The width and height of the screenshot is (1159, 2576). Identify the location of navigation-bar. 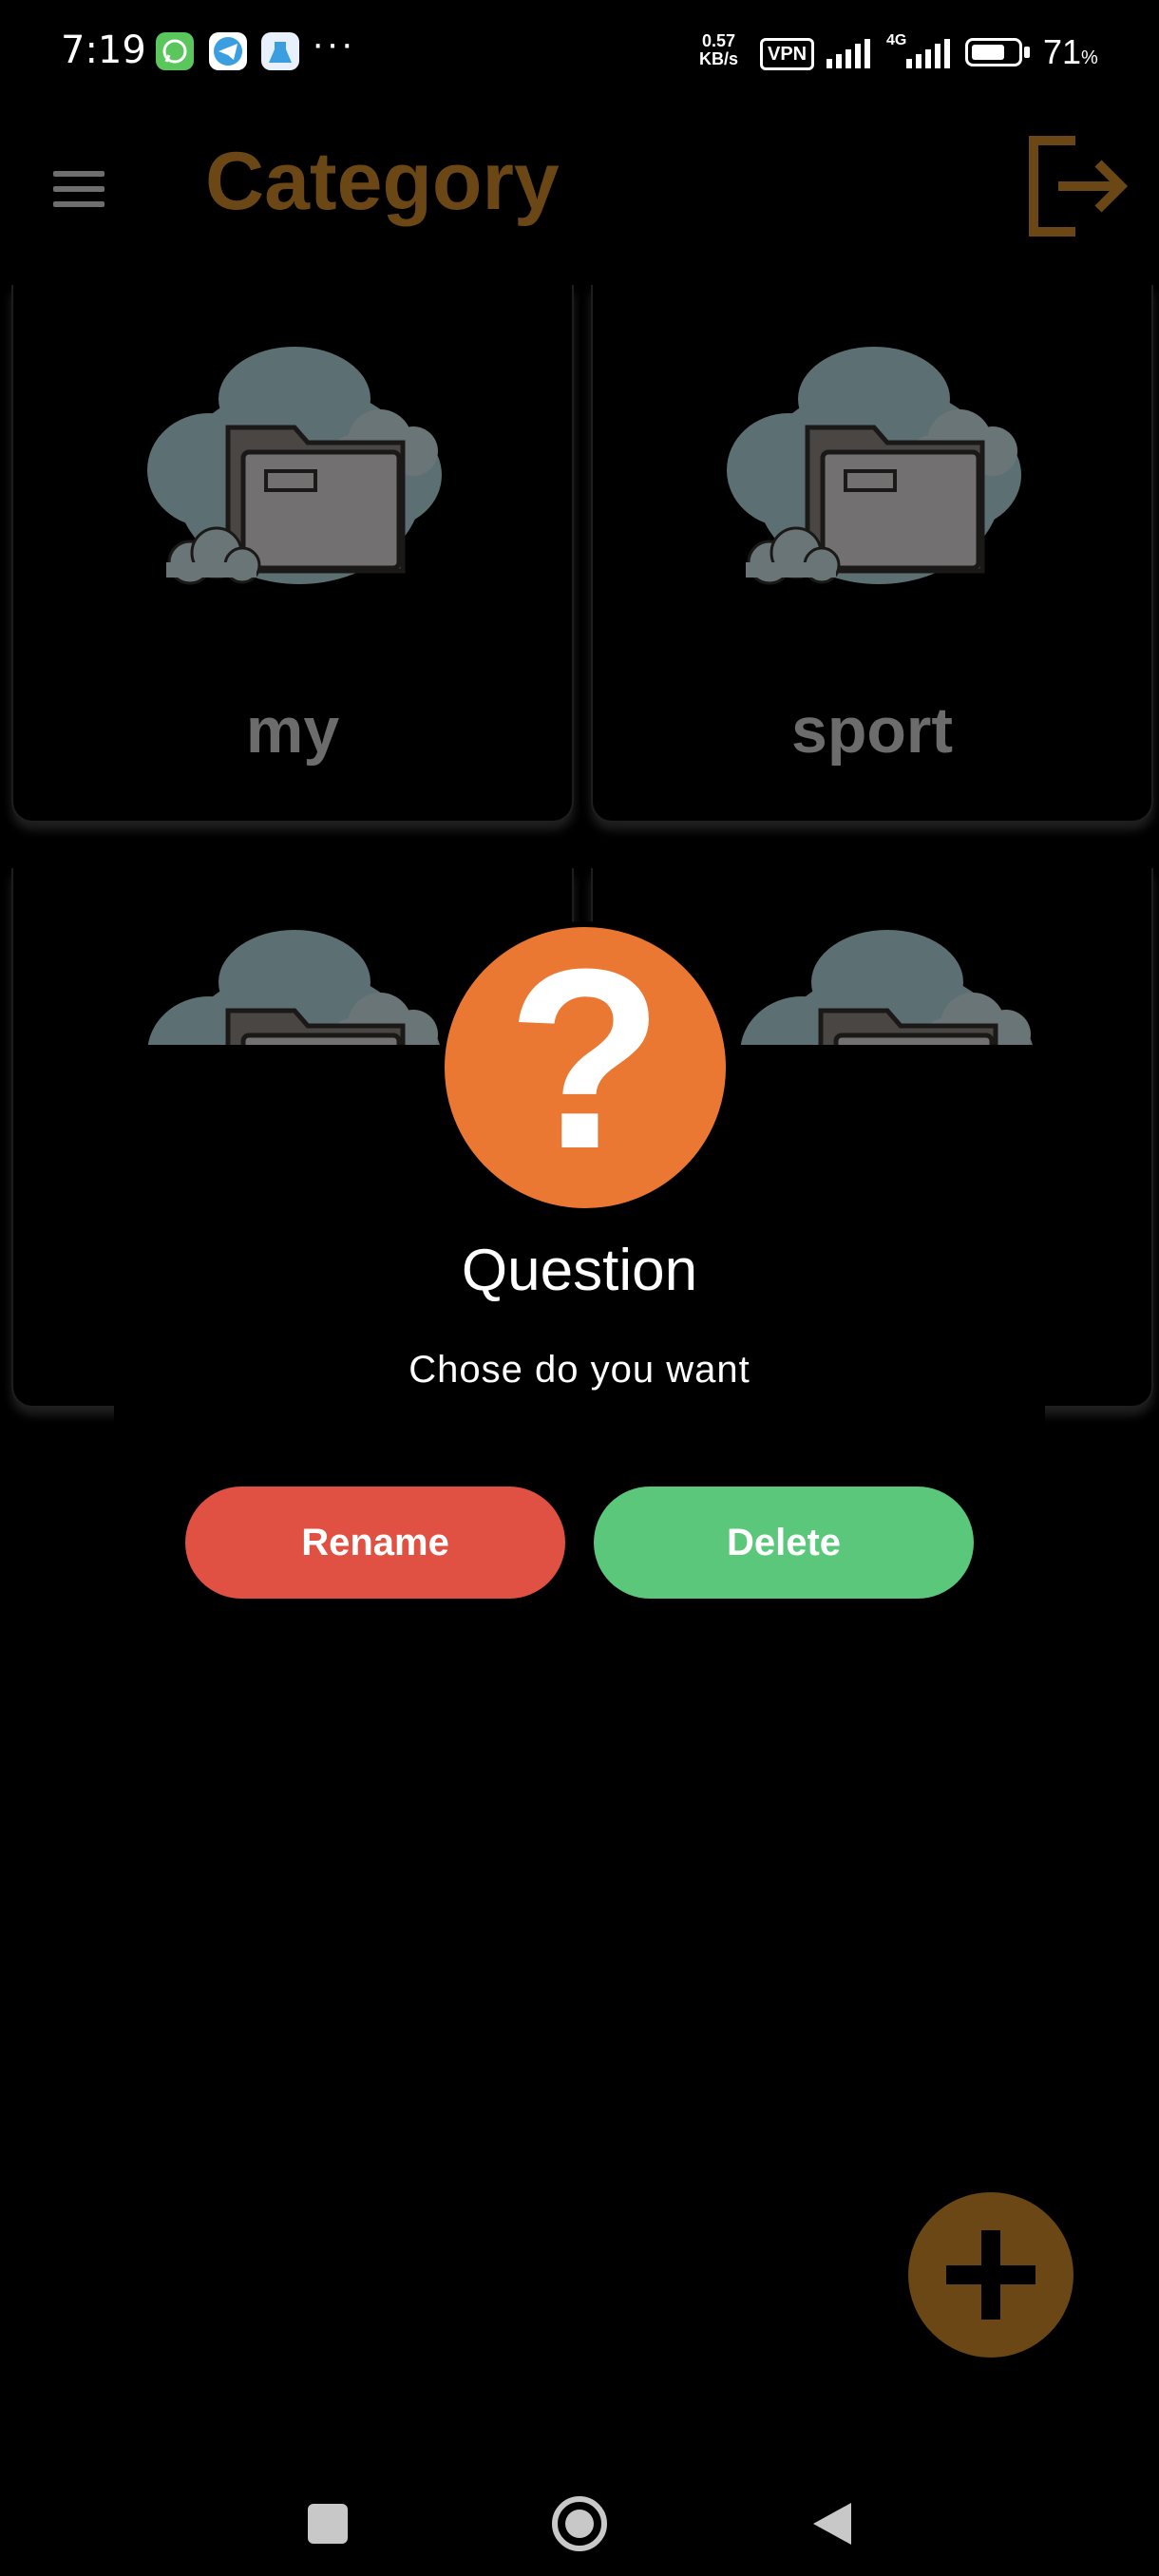
(579, 2523).